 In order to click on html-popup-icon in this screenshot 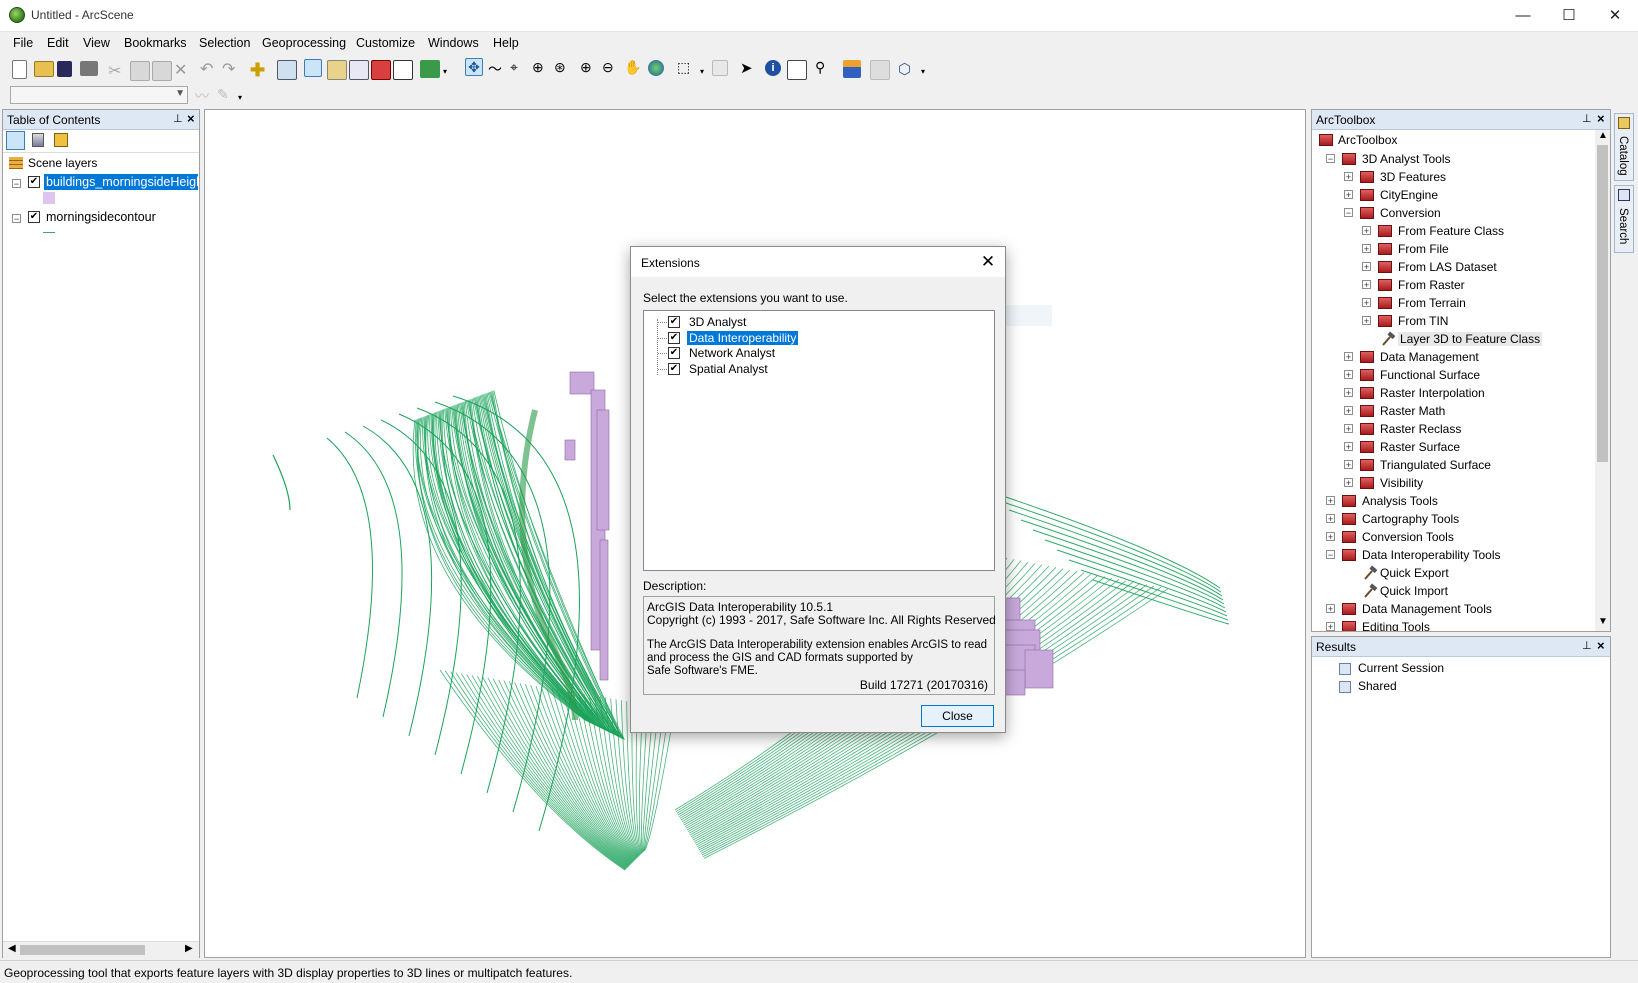, I will do `click(797, 70)`.